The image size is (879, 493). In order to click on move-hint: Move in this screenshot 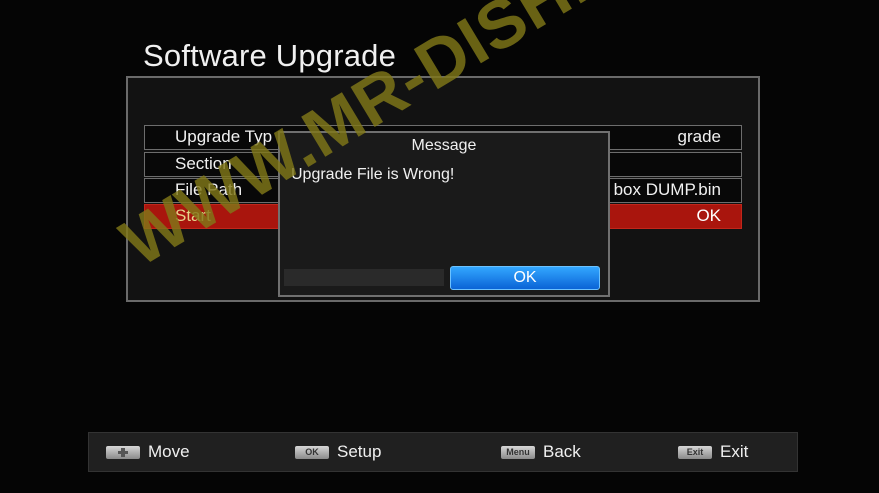, I will do `click(148, 452)`.